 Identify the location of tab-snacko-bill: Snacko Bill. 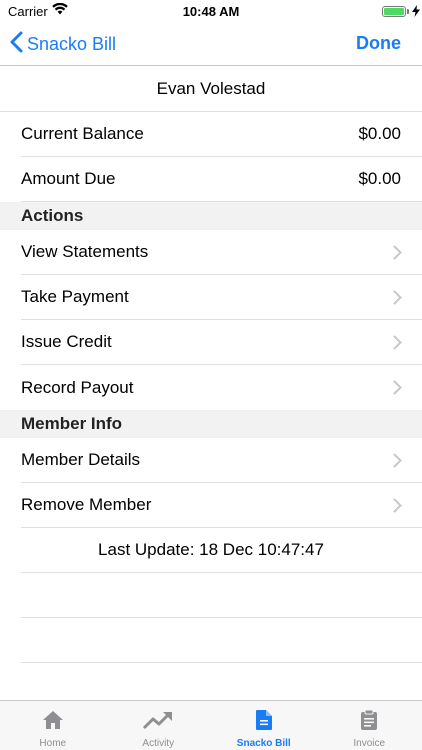
(264, 725).